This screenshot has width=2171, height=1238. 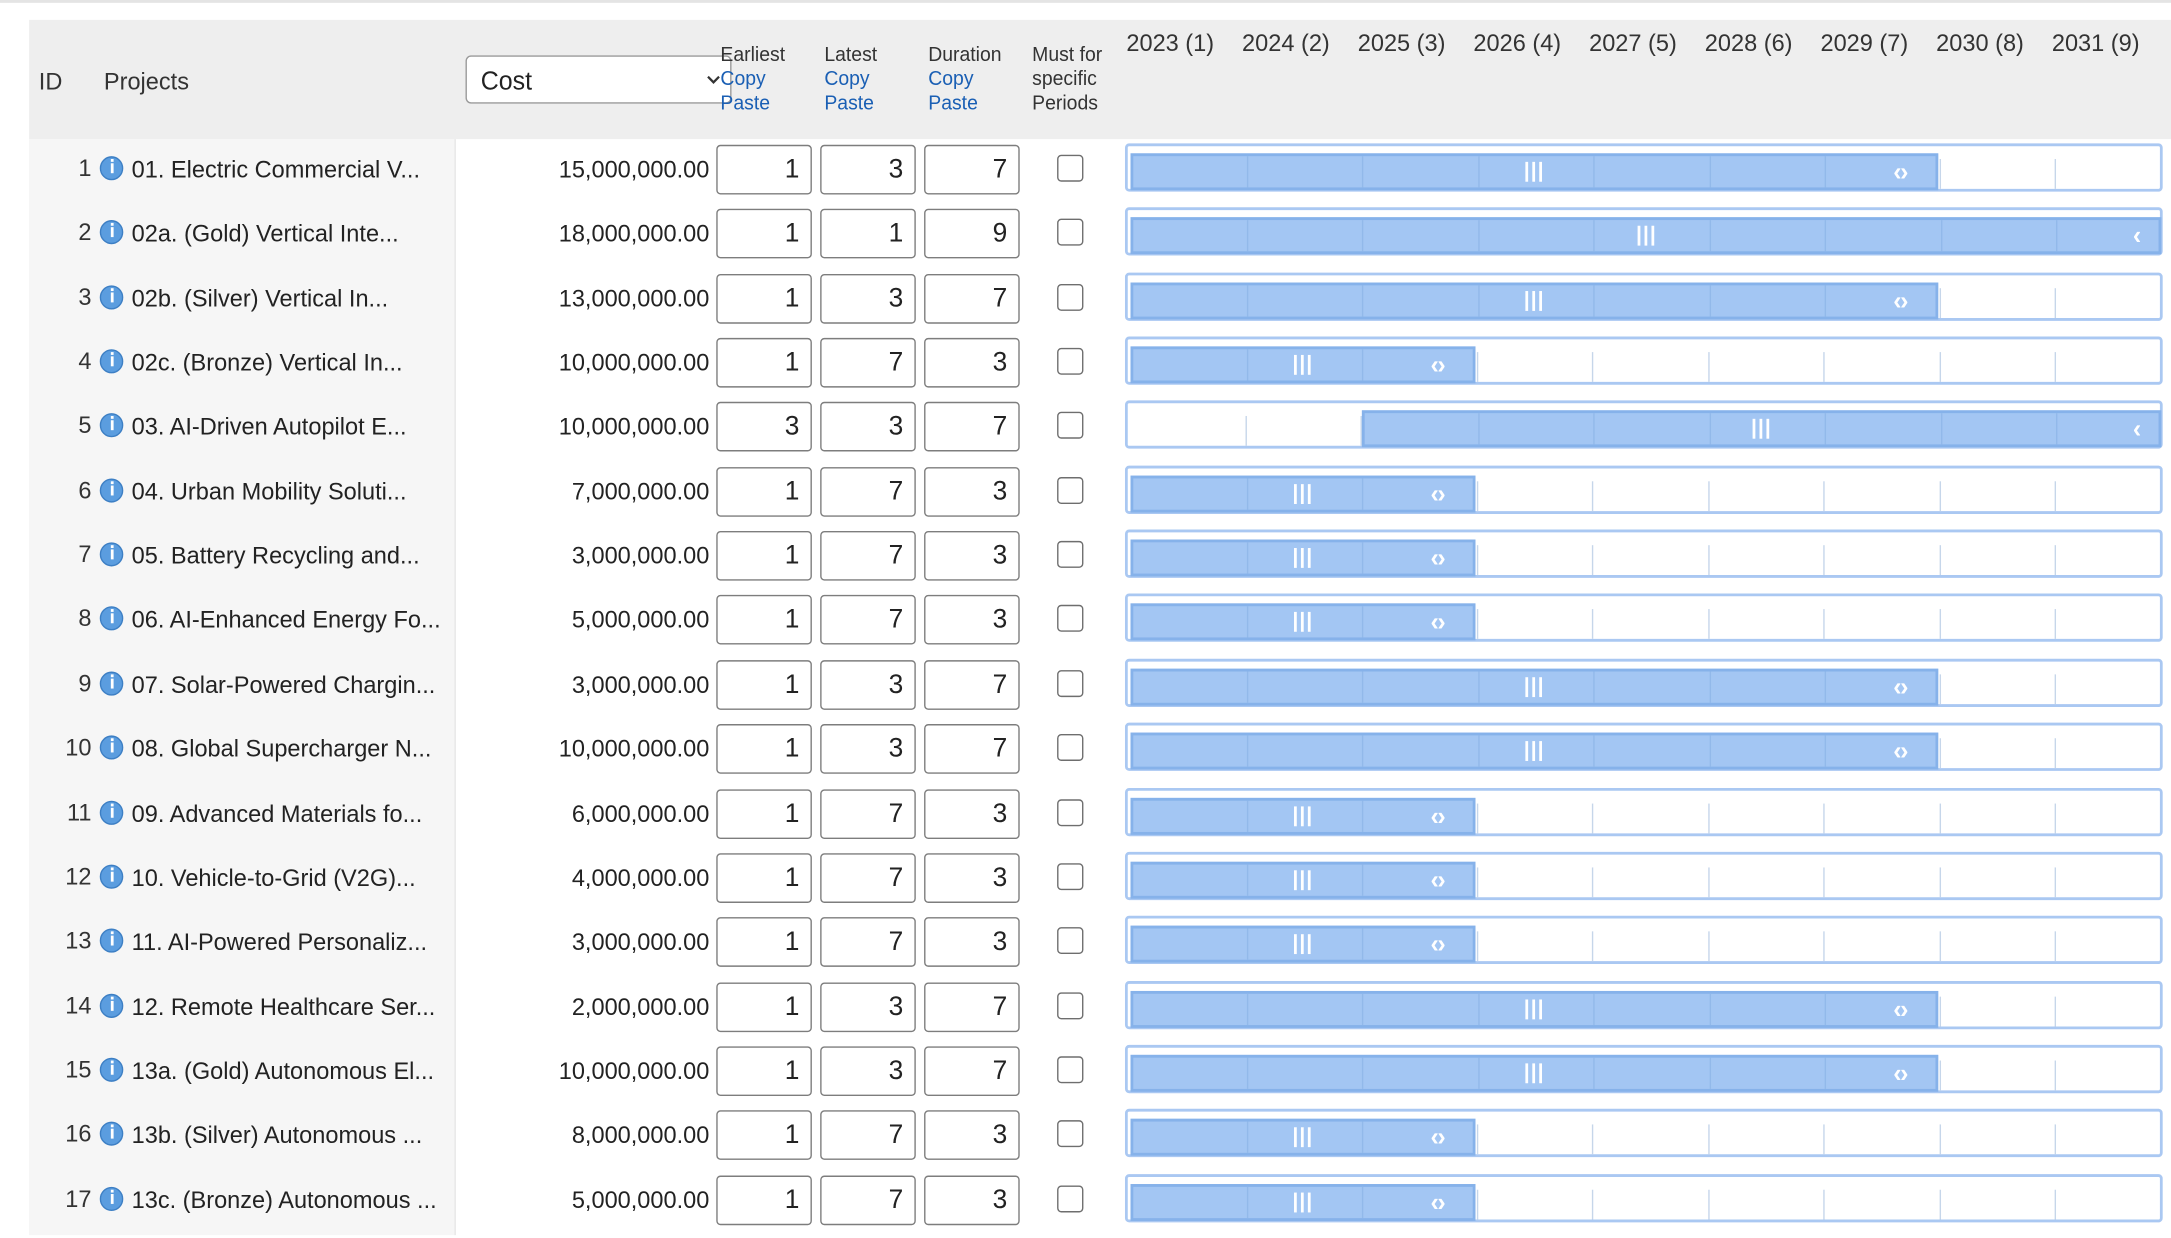 I want to click on earliest-paste-link: Paste, so click(x=752, y=103).